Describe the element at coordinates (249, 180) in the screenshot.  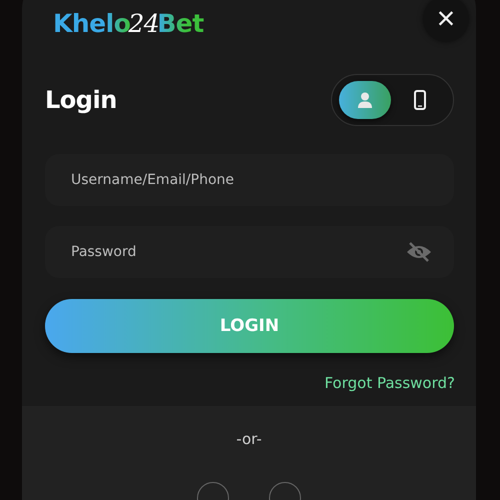
I see `username-field: Username/Email/Phone` at that location.